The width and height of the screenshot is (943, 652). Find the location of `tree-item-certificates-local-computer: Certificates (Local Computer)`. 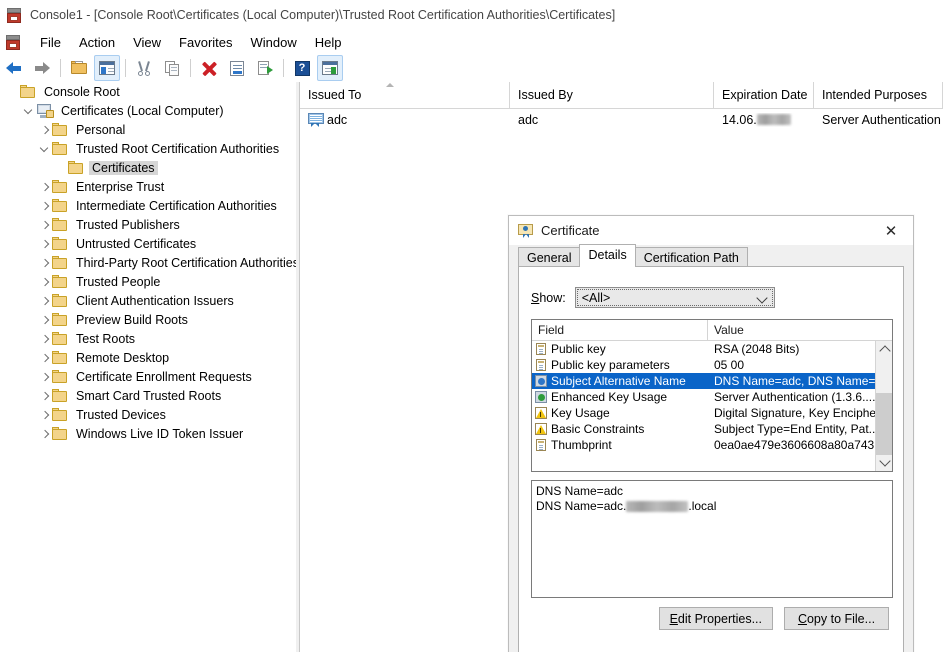

tree-item-certificates-local-computer: Certificates (Local Computer) is located at coordinates (148, 110).